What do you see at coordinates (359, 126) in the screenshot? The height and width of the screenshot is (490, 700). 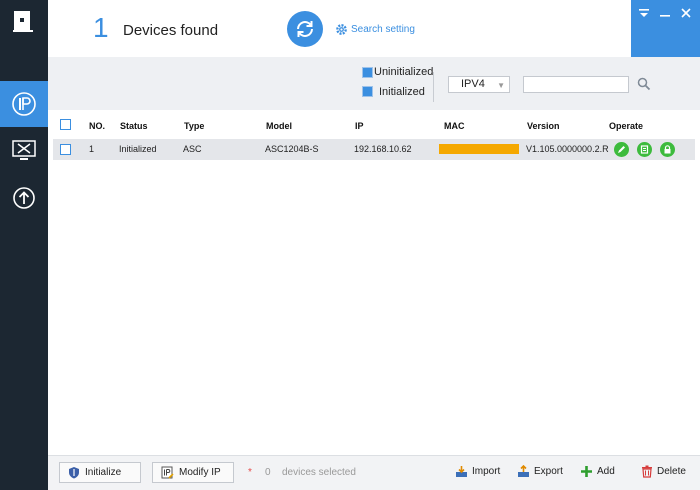 I see `col-ip: IP` at bounding box center [359, 126].